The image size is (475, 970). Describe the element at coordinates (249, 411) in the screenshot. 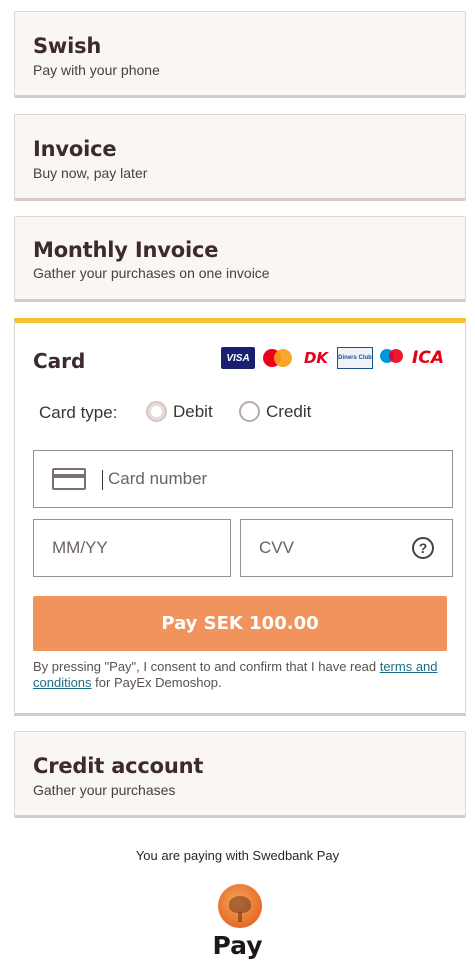

I see `radio-unselected-icon` at that location.